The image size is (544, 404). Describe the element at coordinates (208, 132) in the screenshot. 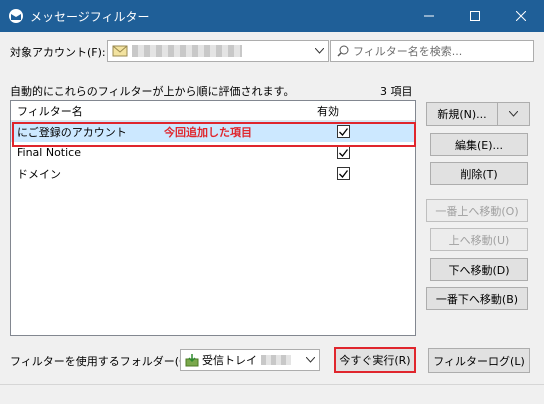

I see `annotation-label: 今回追加した項目` at that location.